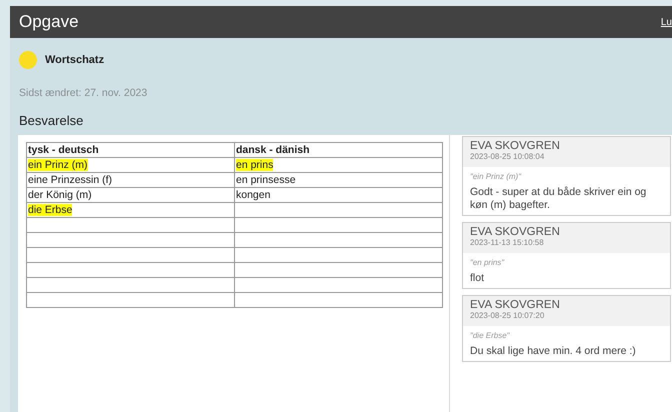  Describe the element at coordinates (488, 263) in the screenshot. I see `comment-quote: "en prins"` at that location.